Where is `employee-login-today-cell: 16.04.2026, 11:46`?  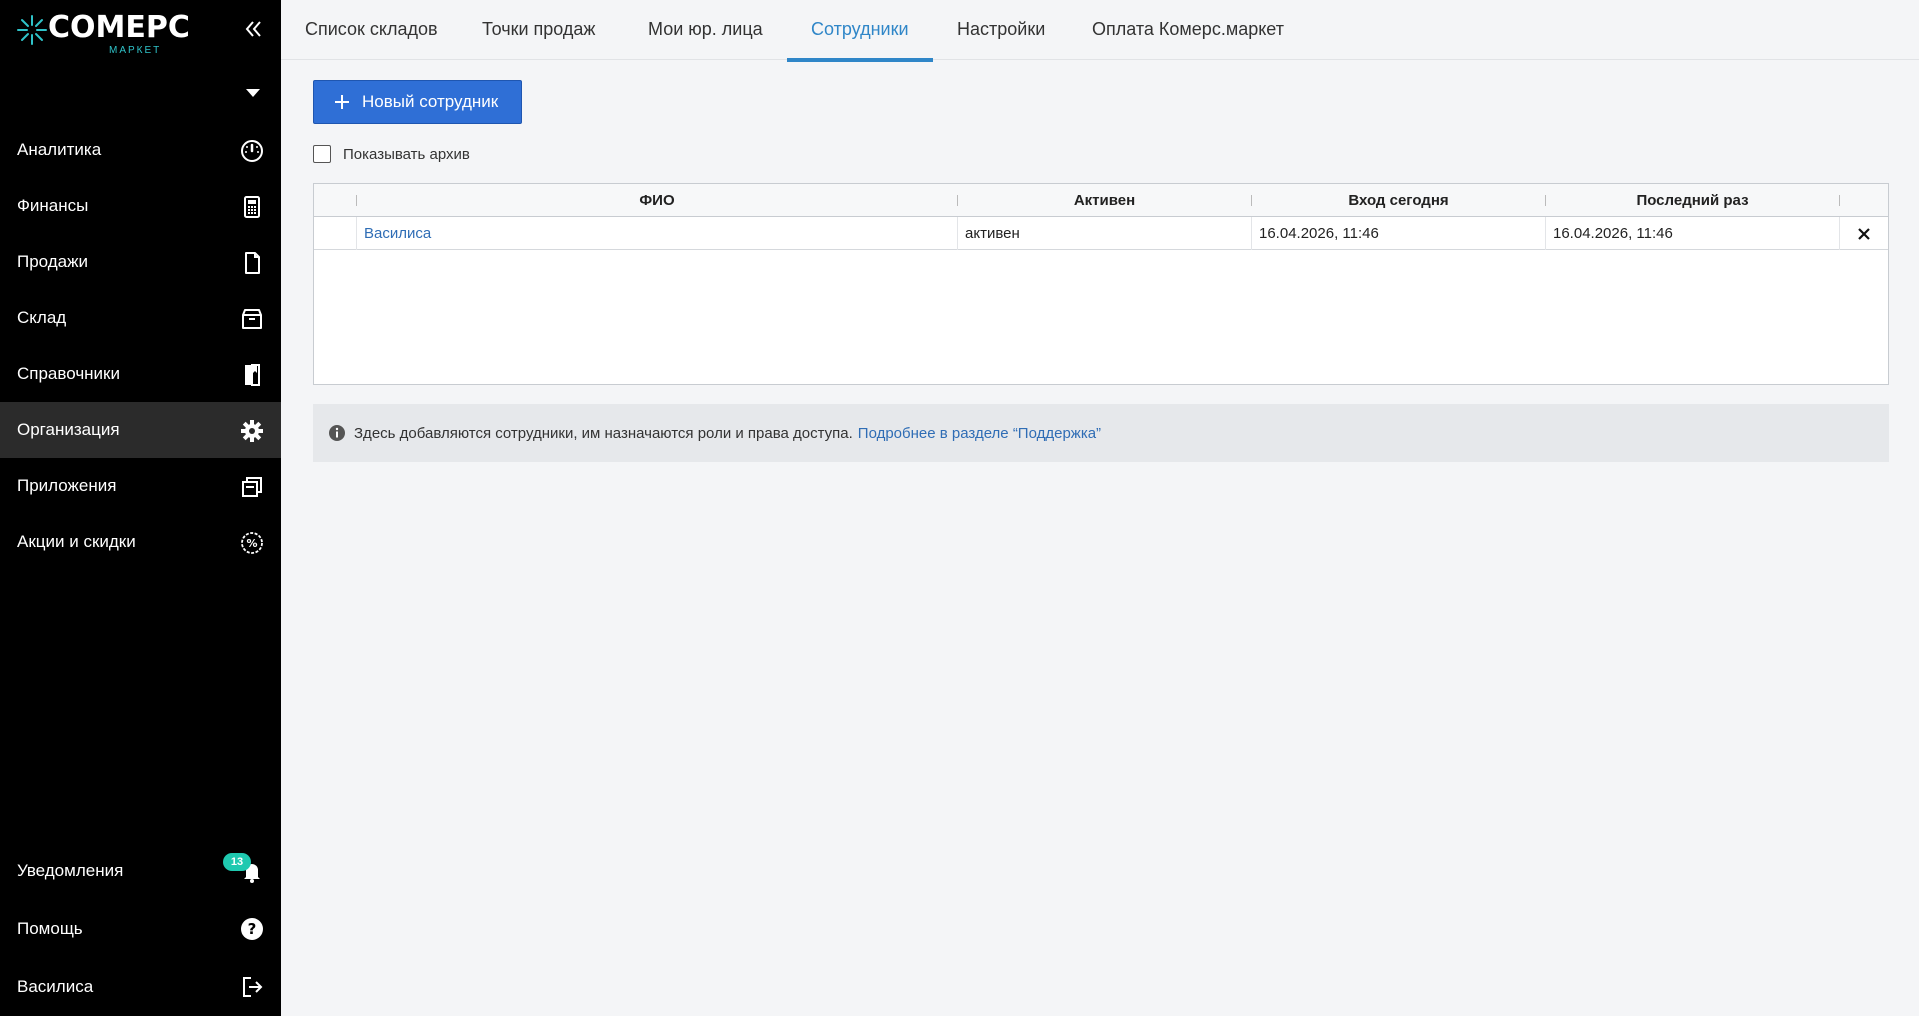 employee-login-today-cell: 16.04.2026, 11:46 is located at coordinates (1398, 233).